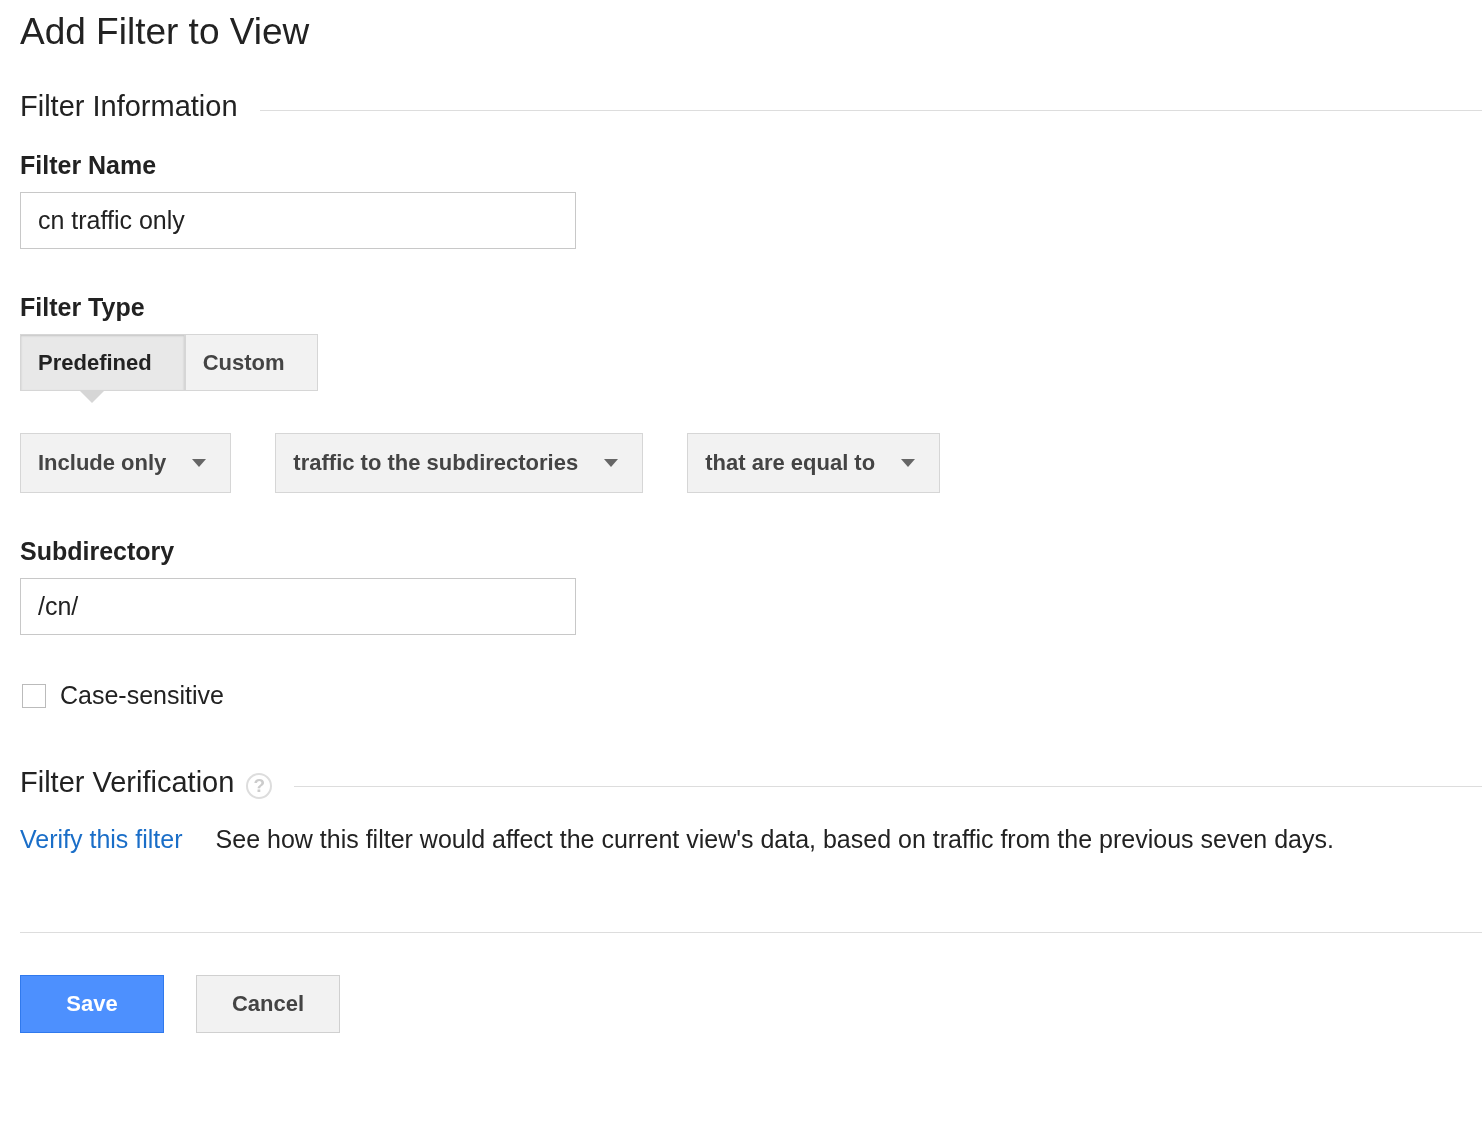 The image size is (1482, 1130). Describe the element at coordinates (459, 463) in the screenshot. I see `dropdown: traffic to the subdirectories` at that location.